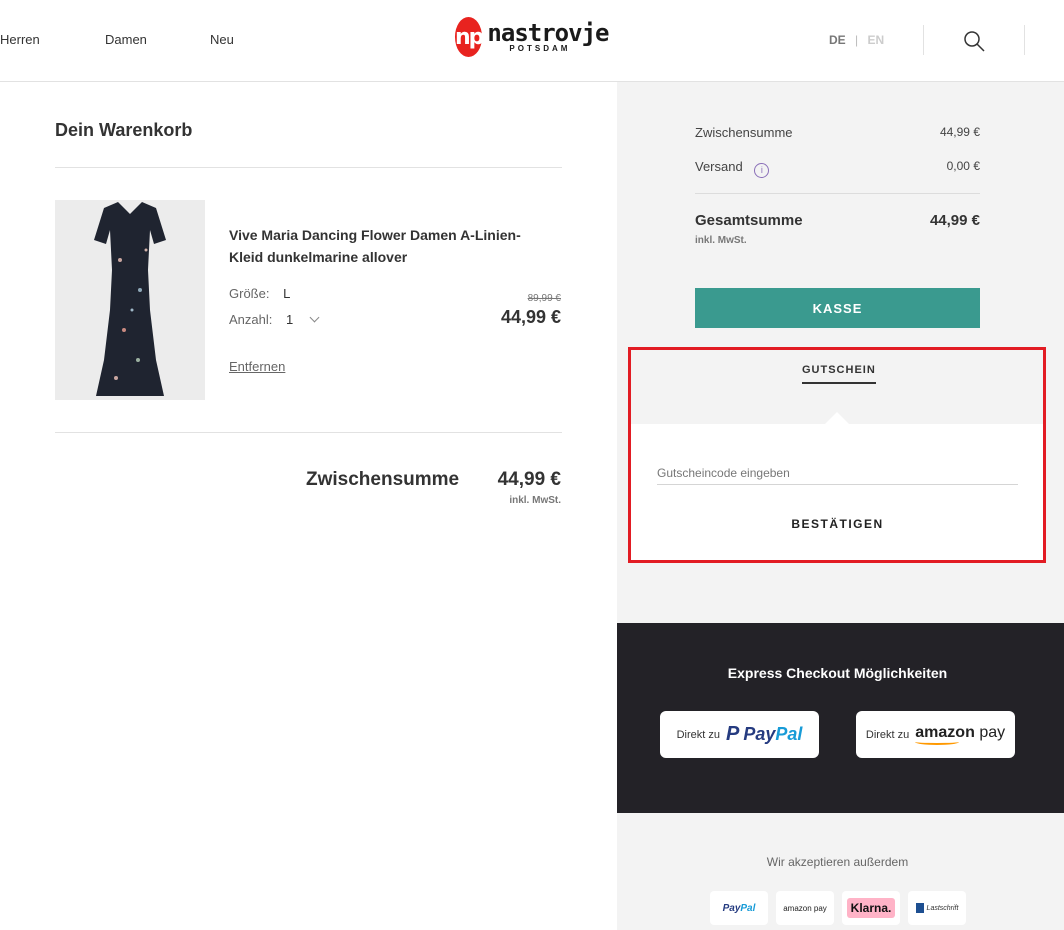  I want to click on logo-badge: np, so click(469, 37).